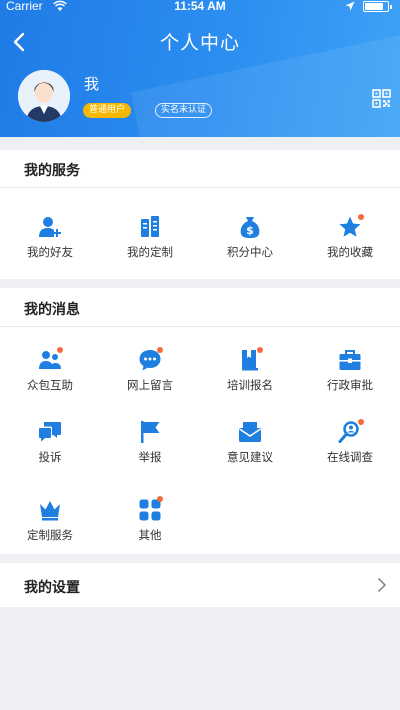 This screenshot has width=400, height=710. Describe the element at coordinates (184, 110) in the screenshot. I see `realname-status-badge: 实名未认证` at that location.